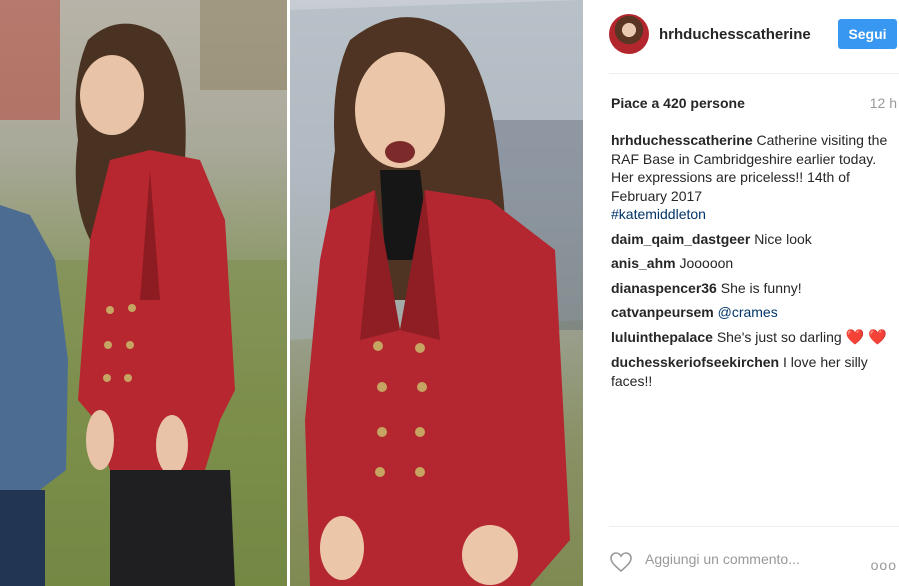  I want to click on header-username: hrhduchesscatherine, so click(735, 34).